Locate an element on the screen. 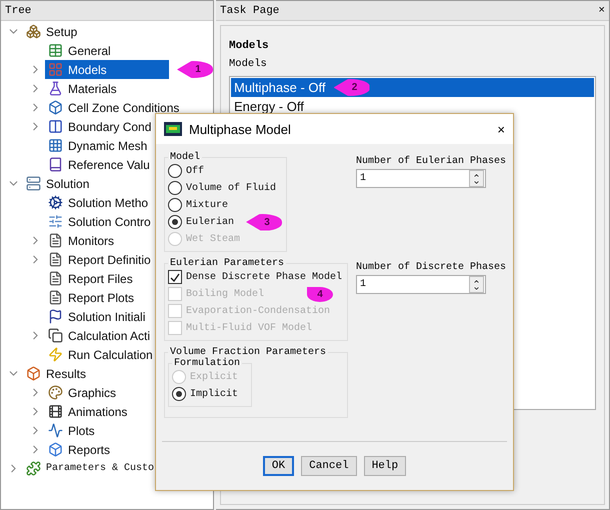 The width and height of the screenshot is (610, 510). flask-icon is located at coordinates (55, 88).